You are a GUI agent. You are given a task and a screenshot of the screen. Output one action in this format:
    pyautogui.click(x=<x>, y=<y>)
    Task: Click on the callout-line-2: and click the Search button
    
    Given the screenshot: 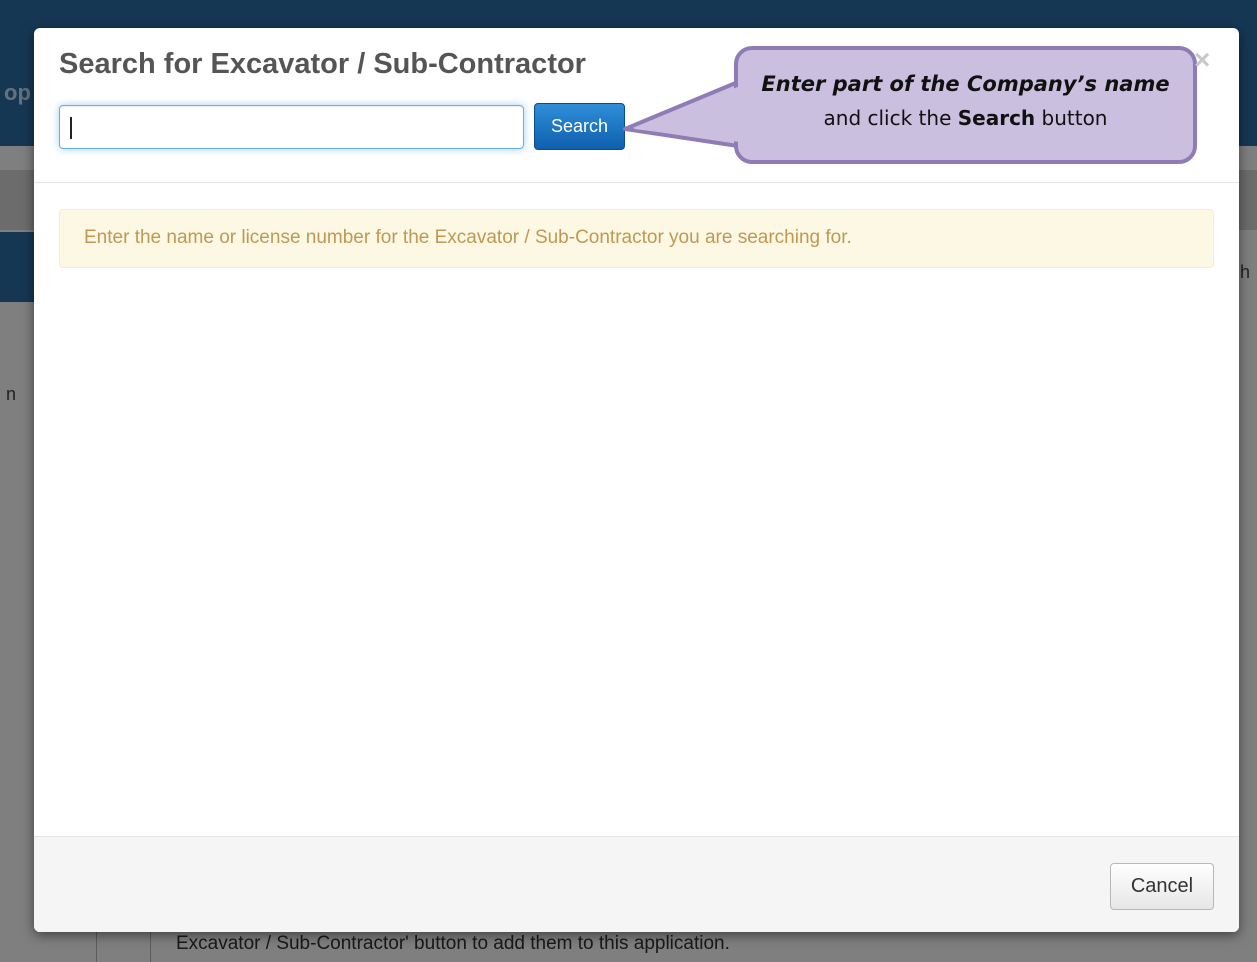 What is the action you would take?
    pyautogui.click(x=965, y=118)
    